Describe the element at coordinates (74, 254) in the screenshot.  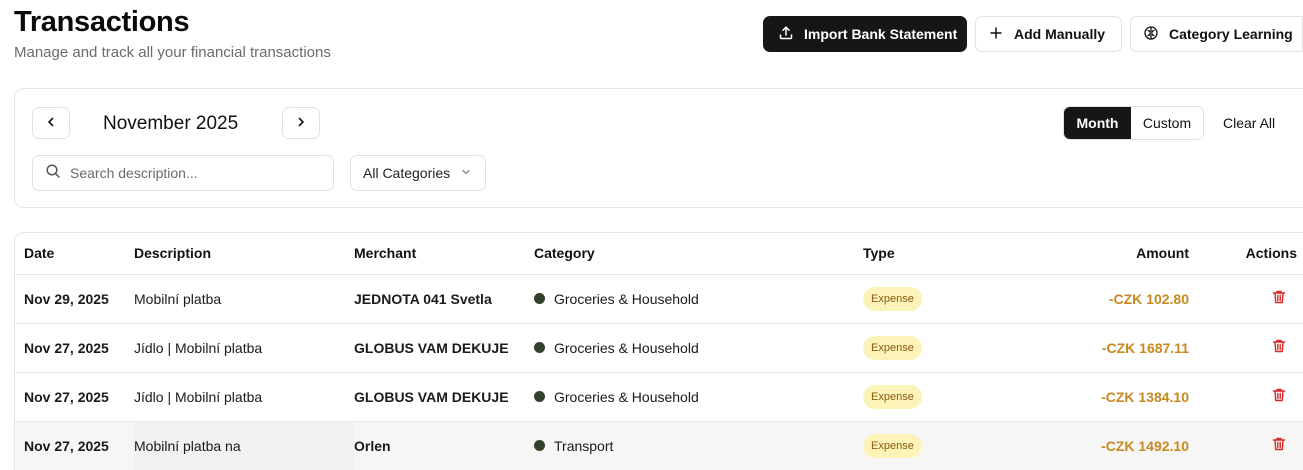
I see `column-header-date: Date` at that location.